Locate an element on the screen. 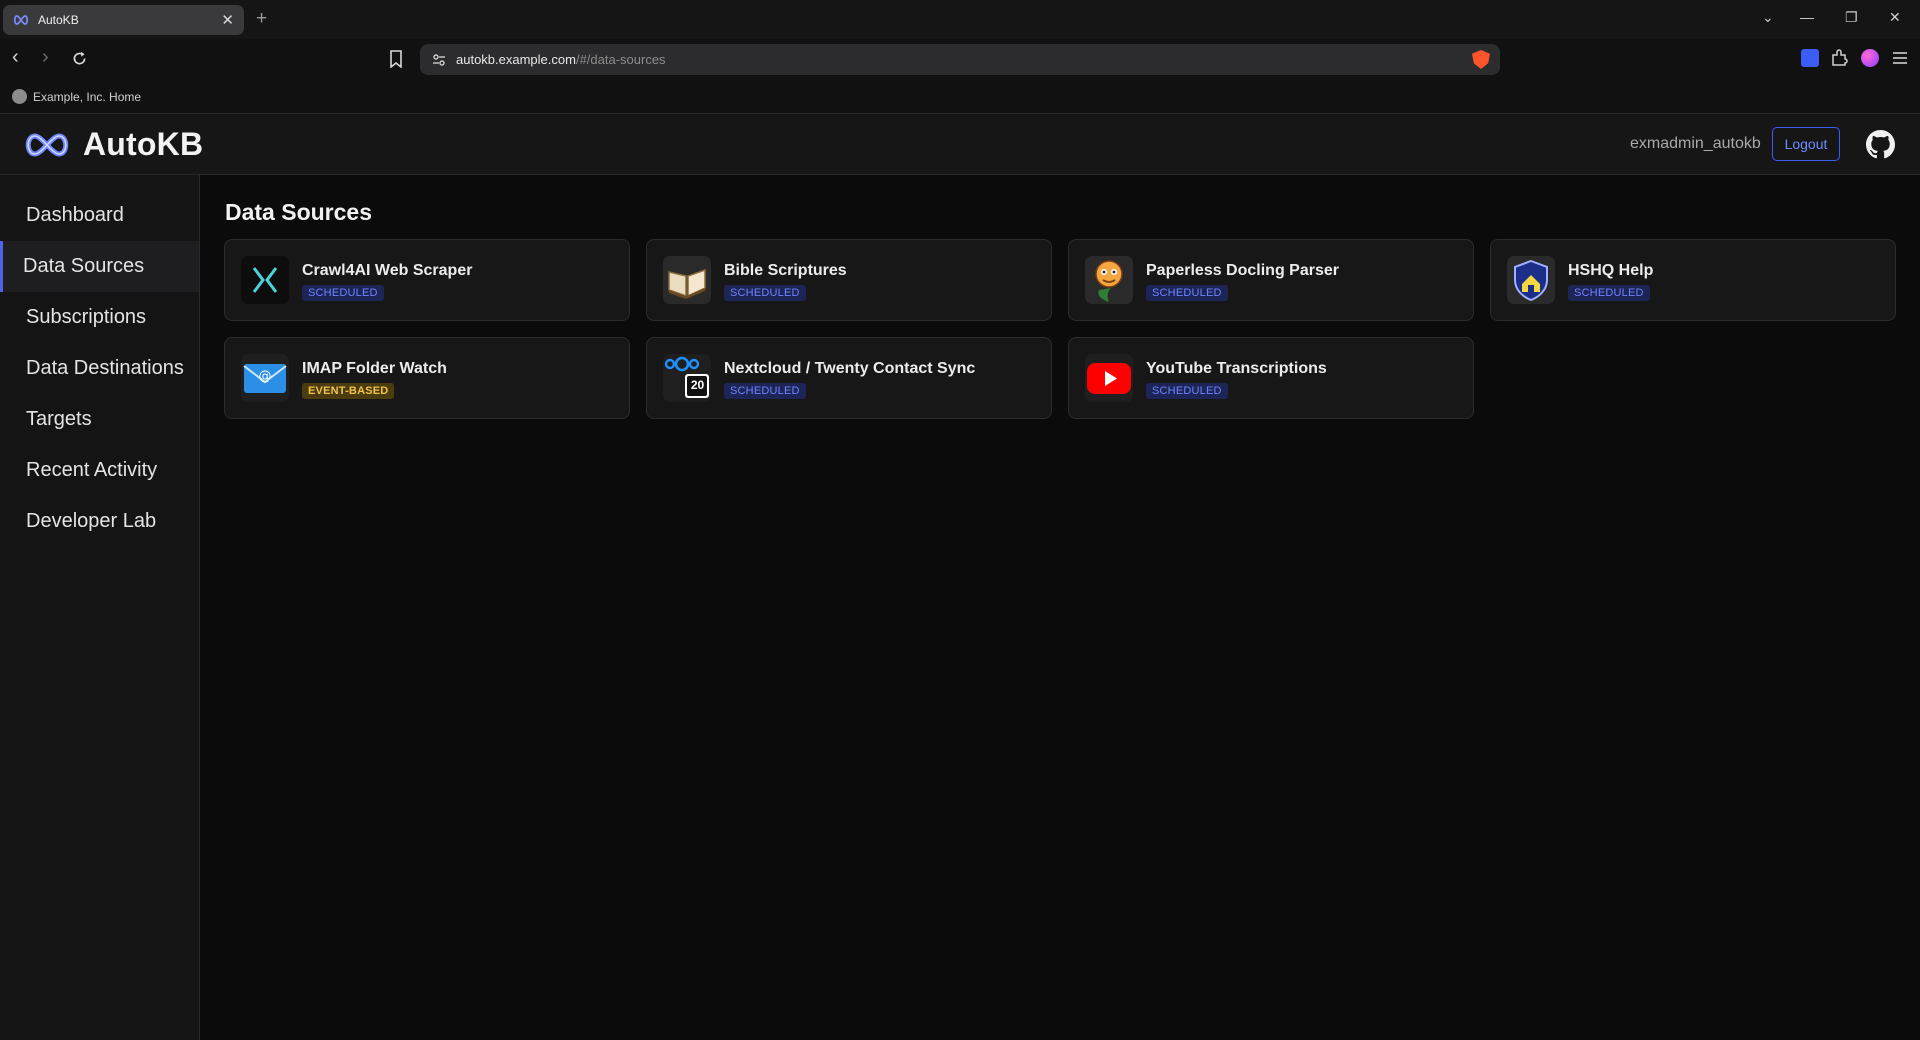 The image size is (1920, 1040). card-name: HSHQ Help is located at coordinates (1611, 270).